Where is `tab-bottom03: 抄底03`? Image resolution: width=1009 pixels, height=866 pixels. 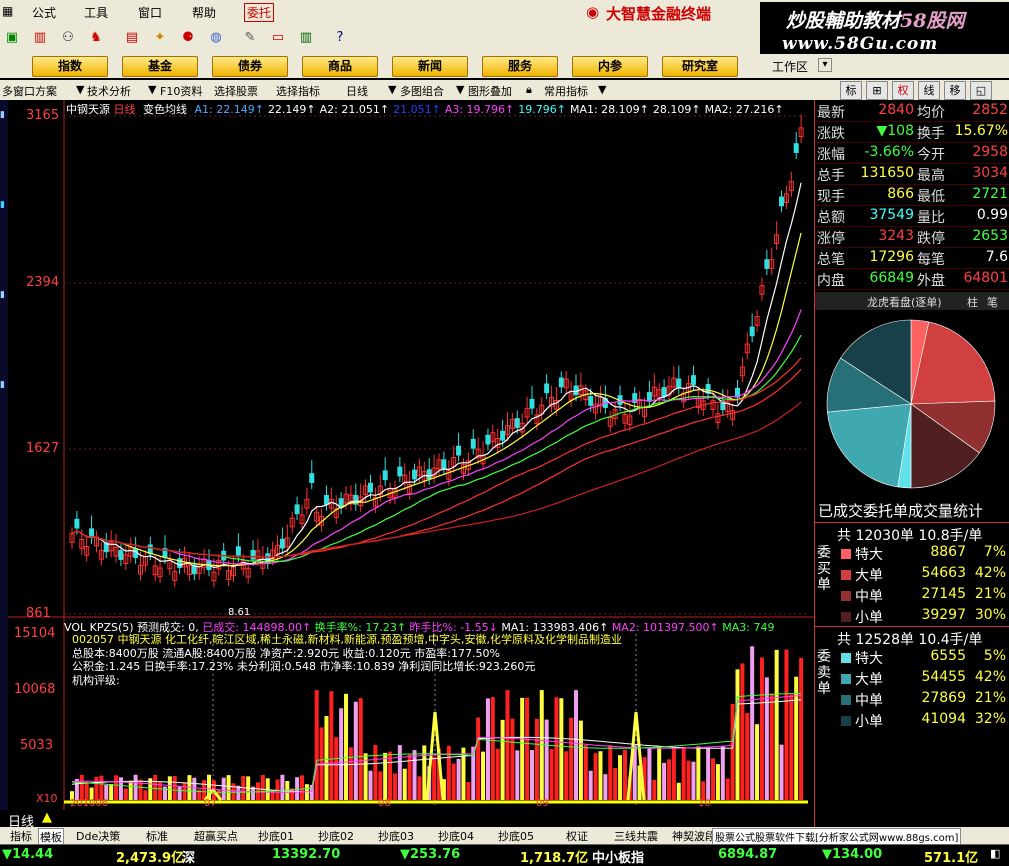 tab-bottom03: 抄底03 is located at coordinates (396, 836).